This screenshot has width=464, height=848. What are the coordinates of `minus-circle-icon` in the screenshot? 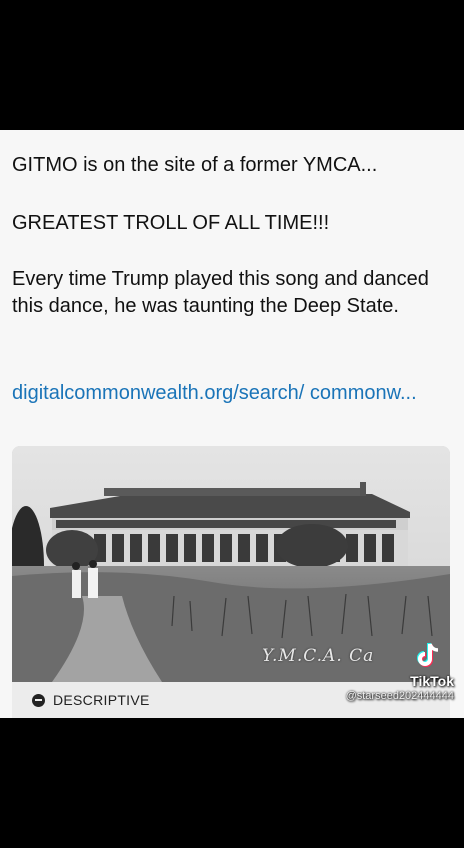 It's located at (38, 700).